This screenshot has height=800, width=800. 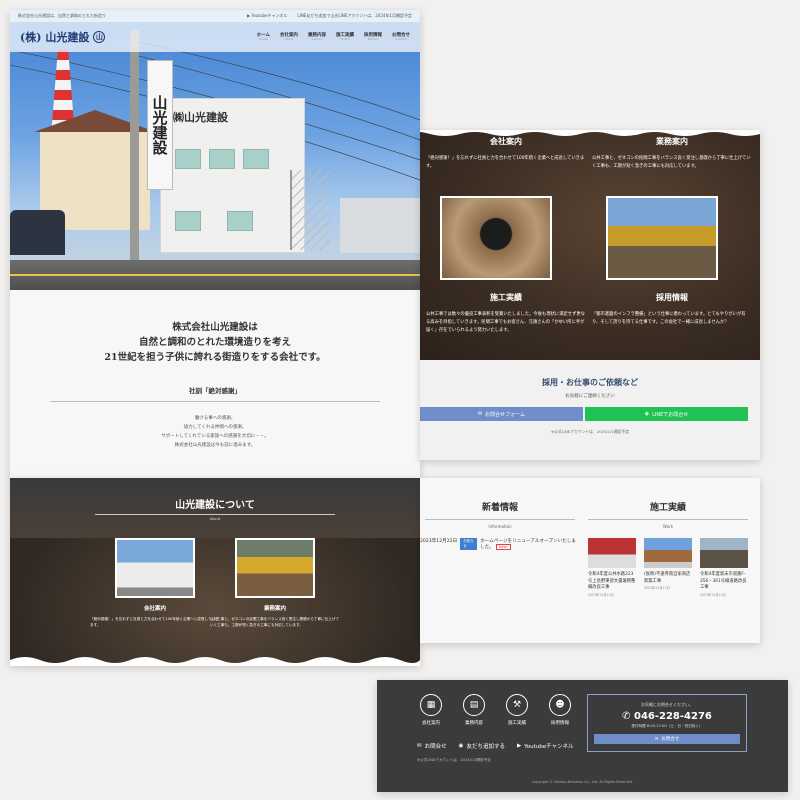 I want to click on footer-youtube-link: ▶ Youtubeチャンネル, so click(x=545, y=746).